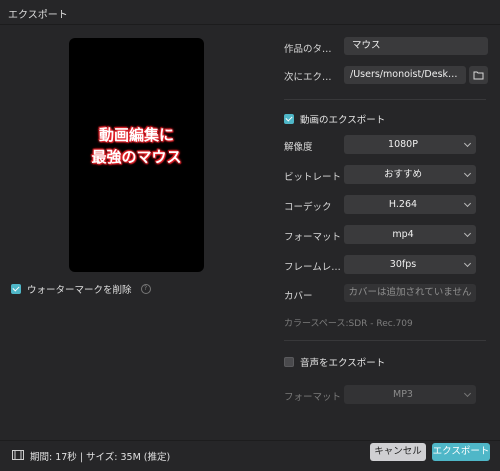 The height and width of the screenshot is (471, 500). I want to click on codec-select: H.264, so click(410, 204).